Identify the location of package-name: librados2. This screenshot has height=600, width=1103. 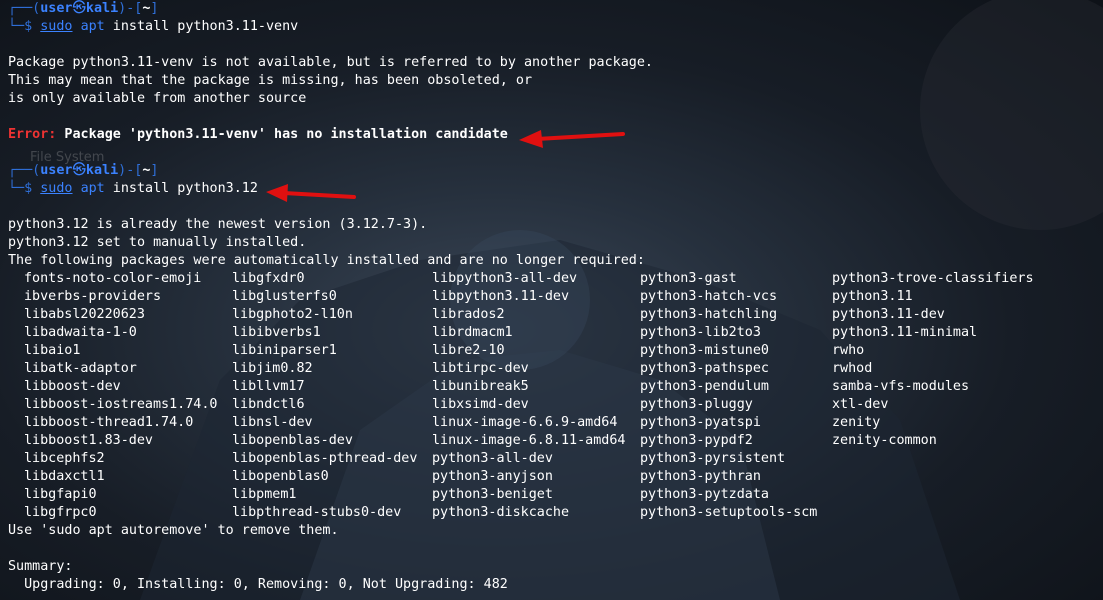
(468, 314).